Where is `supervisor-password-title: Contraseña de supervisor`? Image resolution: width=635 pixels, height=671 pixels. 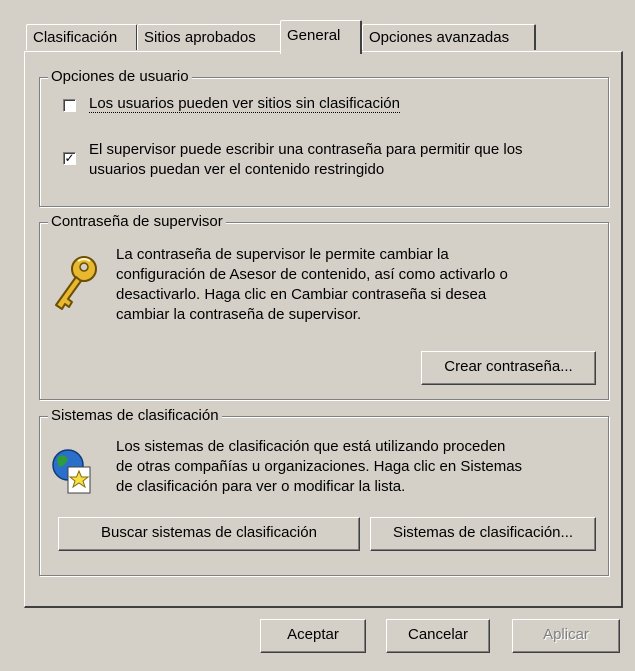 supervisor-password-title: Contraseña de supervisor is located at coordinates (137, 222).